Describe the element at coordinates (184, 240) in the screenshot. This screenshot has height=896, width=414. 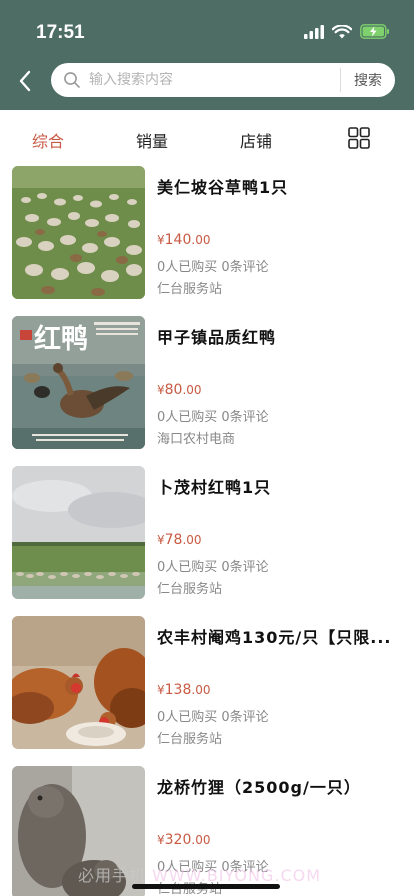
I see `product-price: ¥140.00` at that location.